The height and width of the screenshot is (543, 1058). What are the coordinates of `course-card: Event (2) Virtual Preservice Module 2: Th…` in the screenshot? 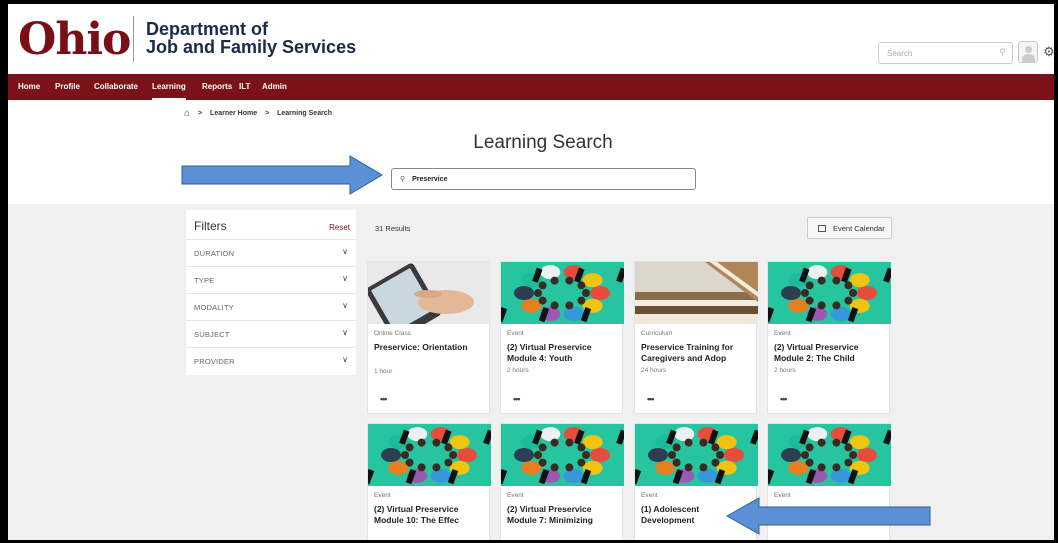 It's located at (829, 337).